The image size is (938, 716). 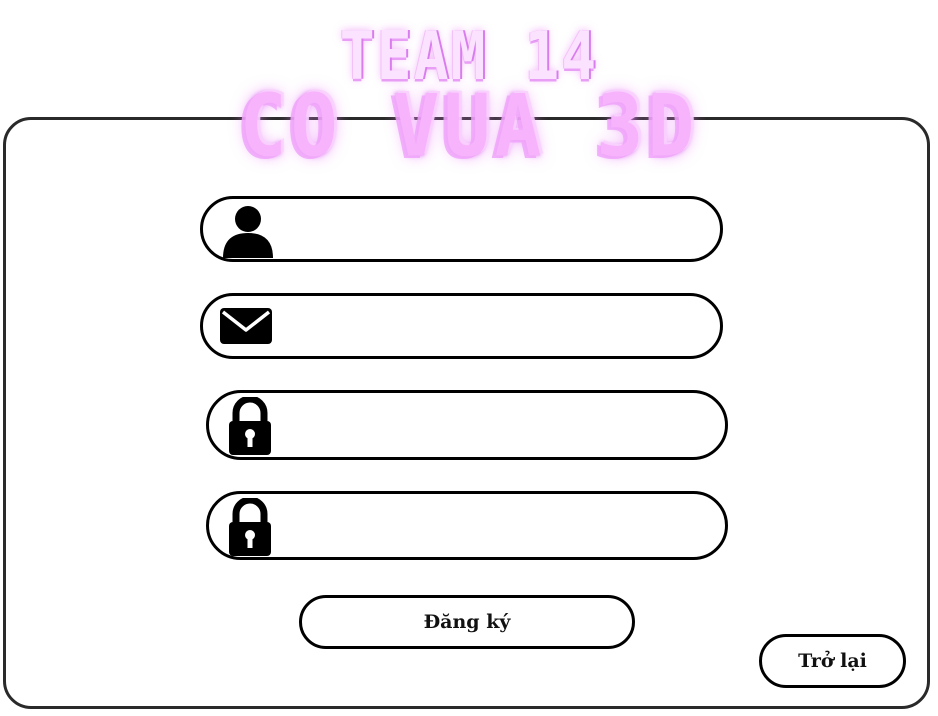 What do you see at coordinates (469, 56) in the screenshot?
I see `team-label: TEAM 14` at bounding box center [469, 56].